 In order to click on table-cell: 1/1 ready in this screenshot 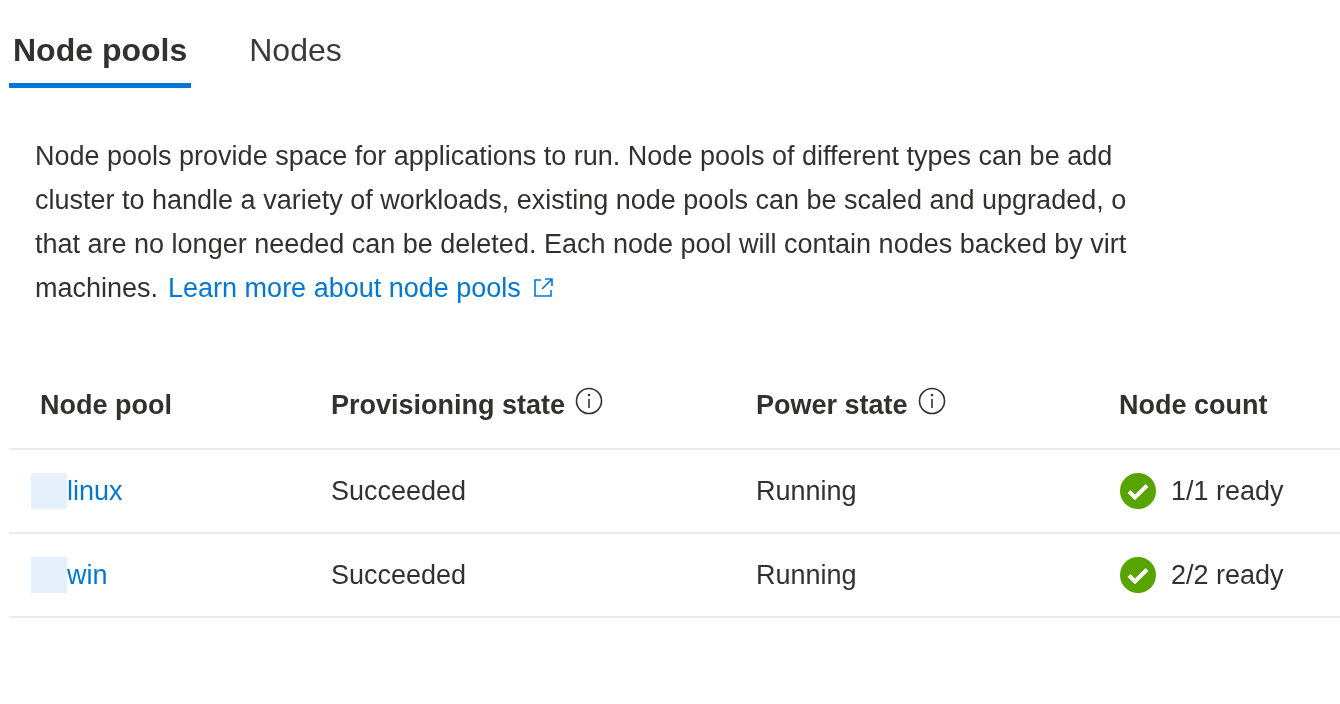, I will do `click(1227, 491)`.